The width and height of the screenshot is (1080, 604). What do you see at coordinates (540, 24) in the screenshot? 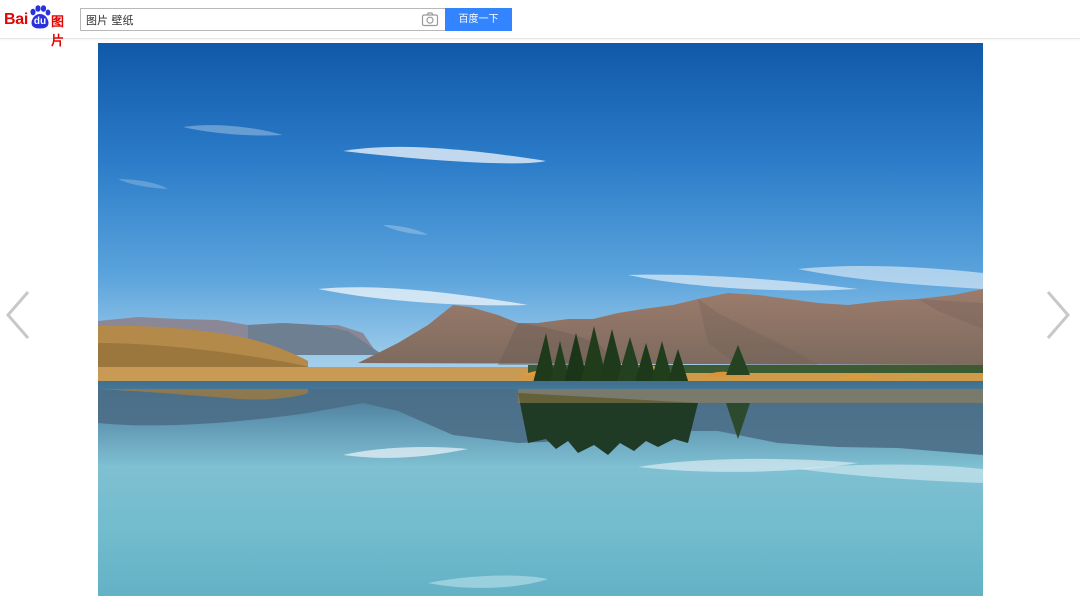
I see `top-bar: Bai du 图片 百度一下` at bounding box center [540, 24].